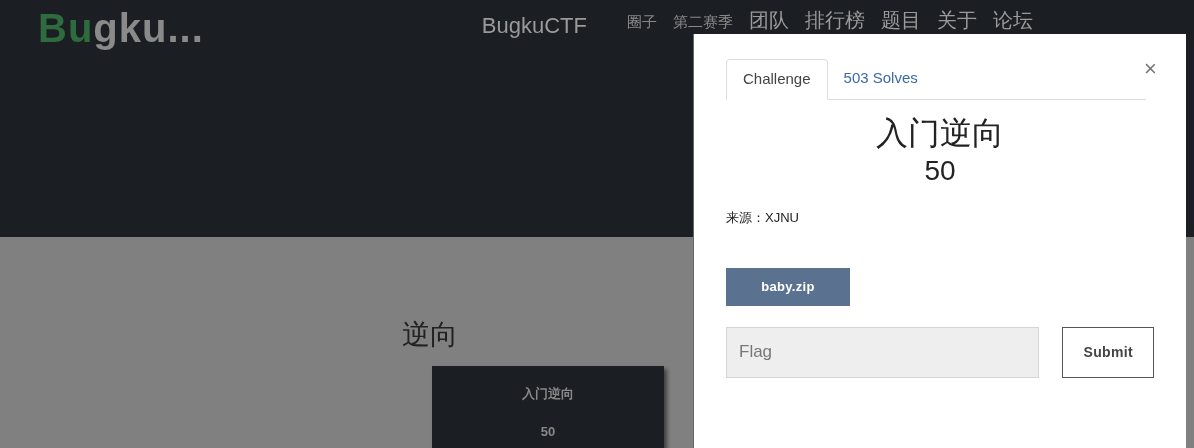  Describe the element at coordinates (548, 394) in the screenshot. I see `challenge-name: 入门逆向` at that location.